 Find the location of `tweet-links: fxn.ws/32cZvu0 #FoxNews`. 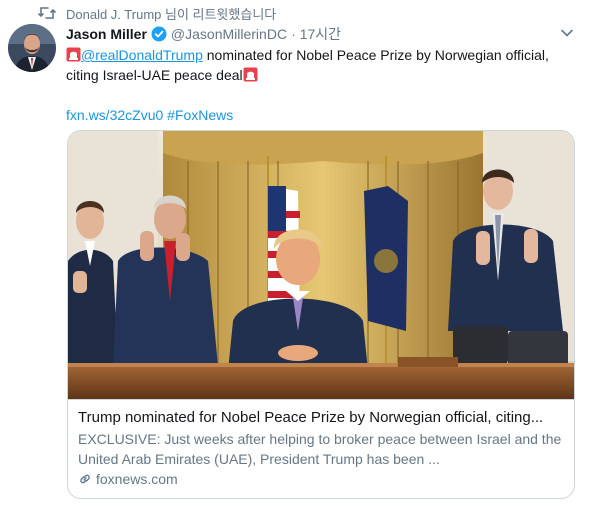

tweet-links: fxn.ws/32cZvu0 #FoxNews is located at coordinates (322, 115).